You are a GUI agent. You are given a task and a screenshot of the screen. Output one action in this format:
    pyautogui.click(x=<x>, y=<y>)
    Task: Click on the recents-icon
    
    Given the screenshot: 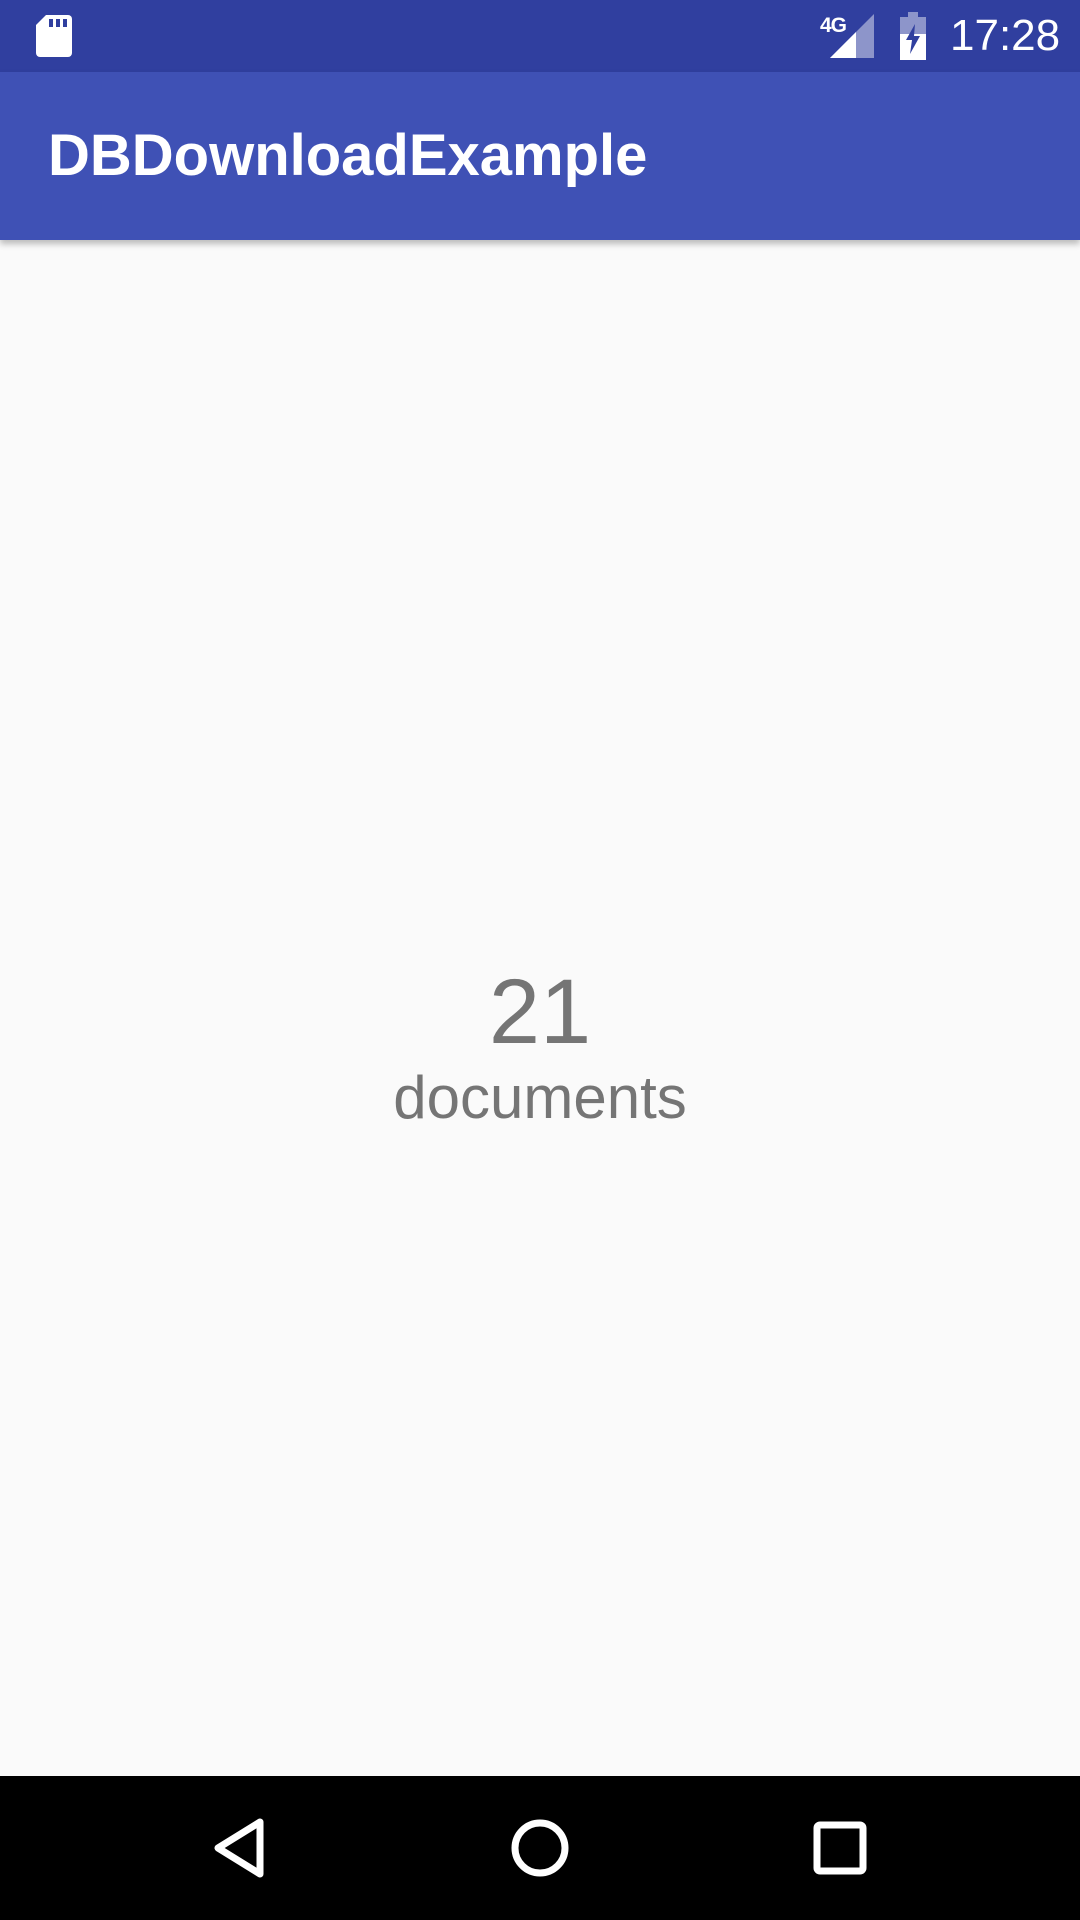 What is the action you would take?
    pyautogui.click(x=840, y=1848)
    